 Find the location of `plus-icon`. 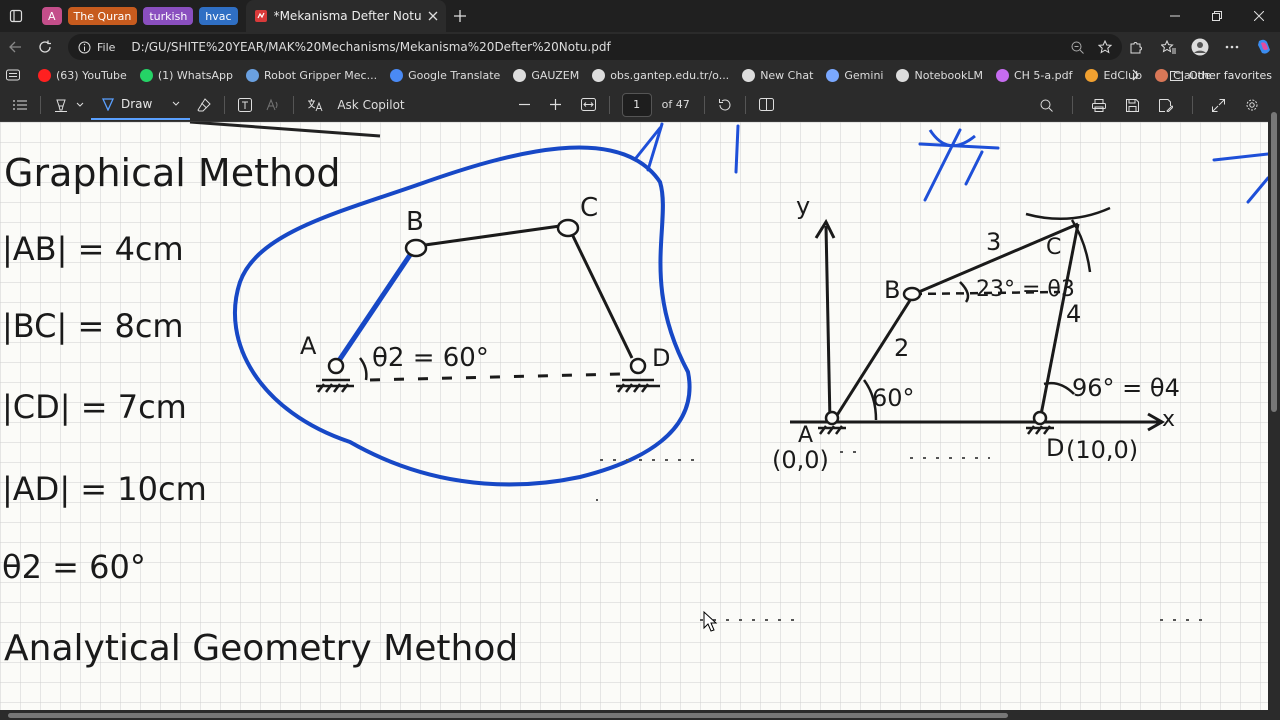

plus-icon is located at coordinates (459, 16).